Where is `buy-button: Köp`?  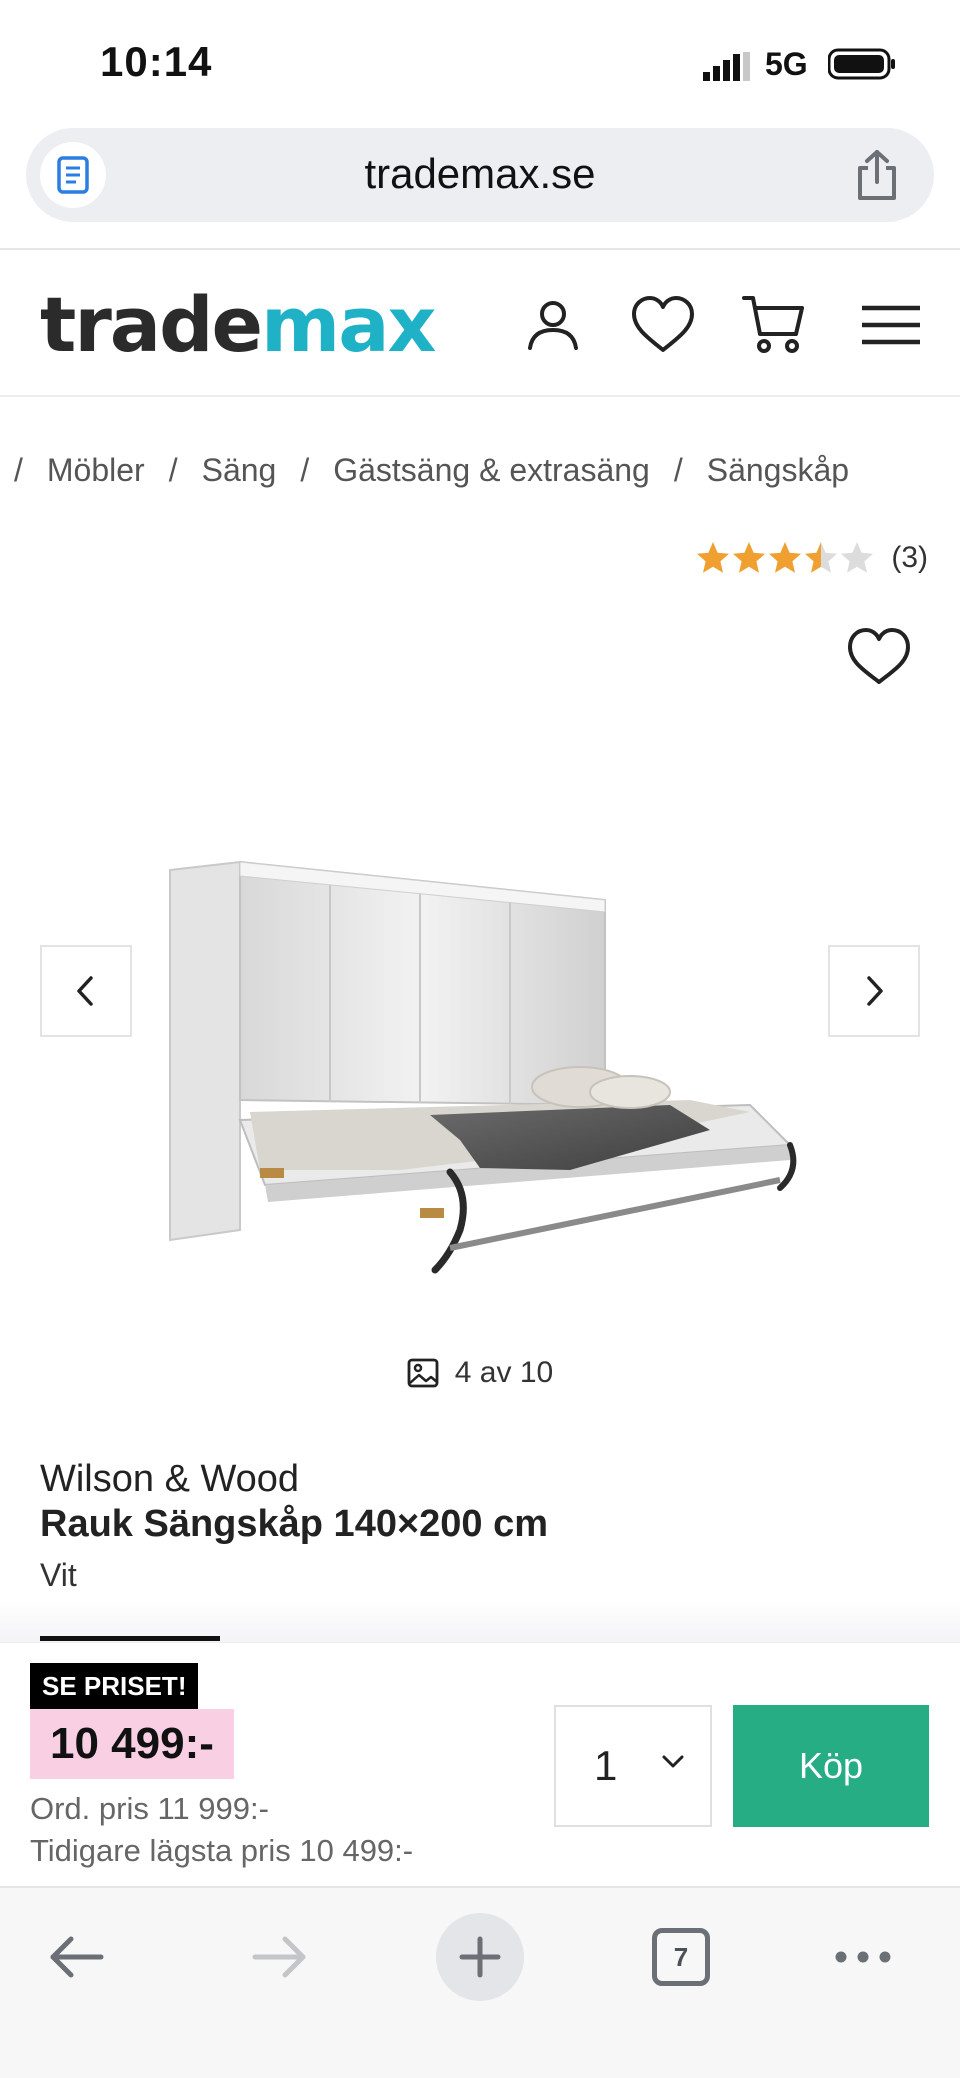
buy-button: Köp is located at coordinates (831, 1766).